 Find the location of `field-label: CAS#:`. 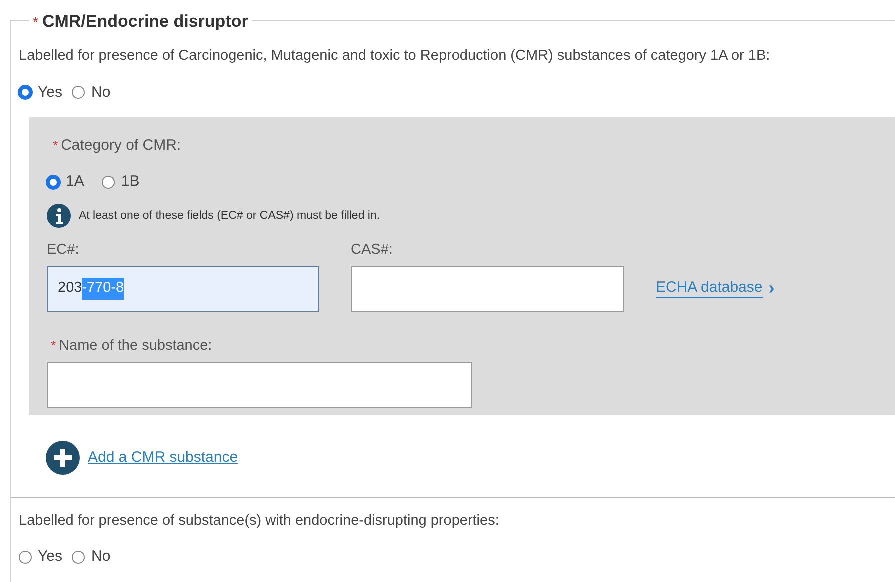

field-label: CAS#: is located at coordinates (372, 250).